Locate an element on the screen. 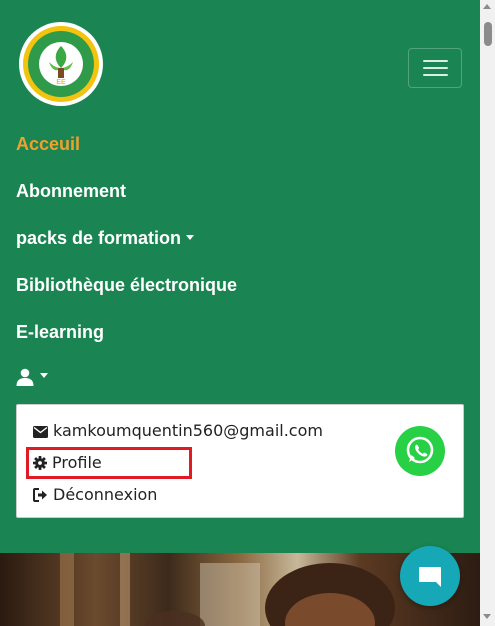 This screenshot has height=626, width=495. nav-item-bibliotheque: Bibliothèque électronique is located at coordinates (126, 285).